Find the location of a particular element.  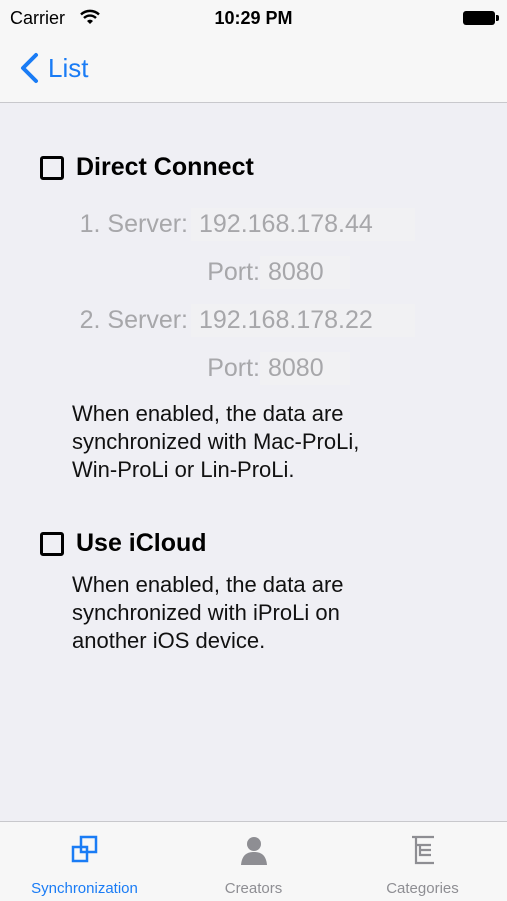

direct-connect-checkbox-row: Direct Connect is located at coordinates (147, 167).